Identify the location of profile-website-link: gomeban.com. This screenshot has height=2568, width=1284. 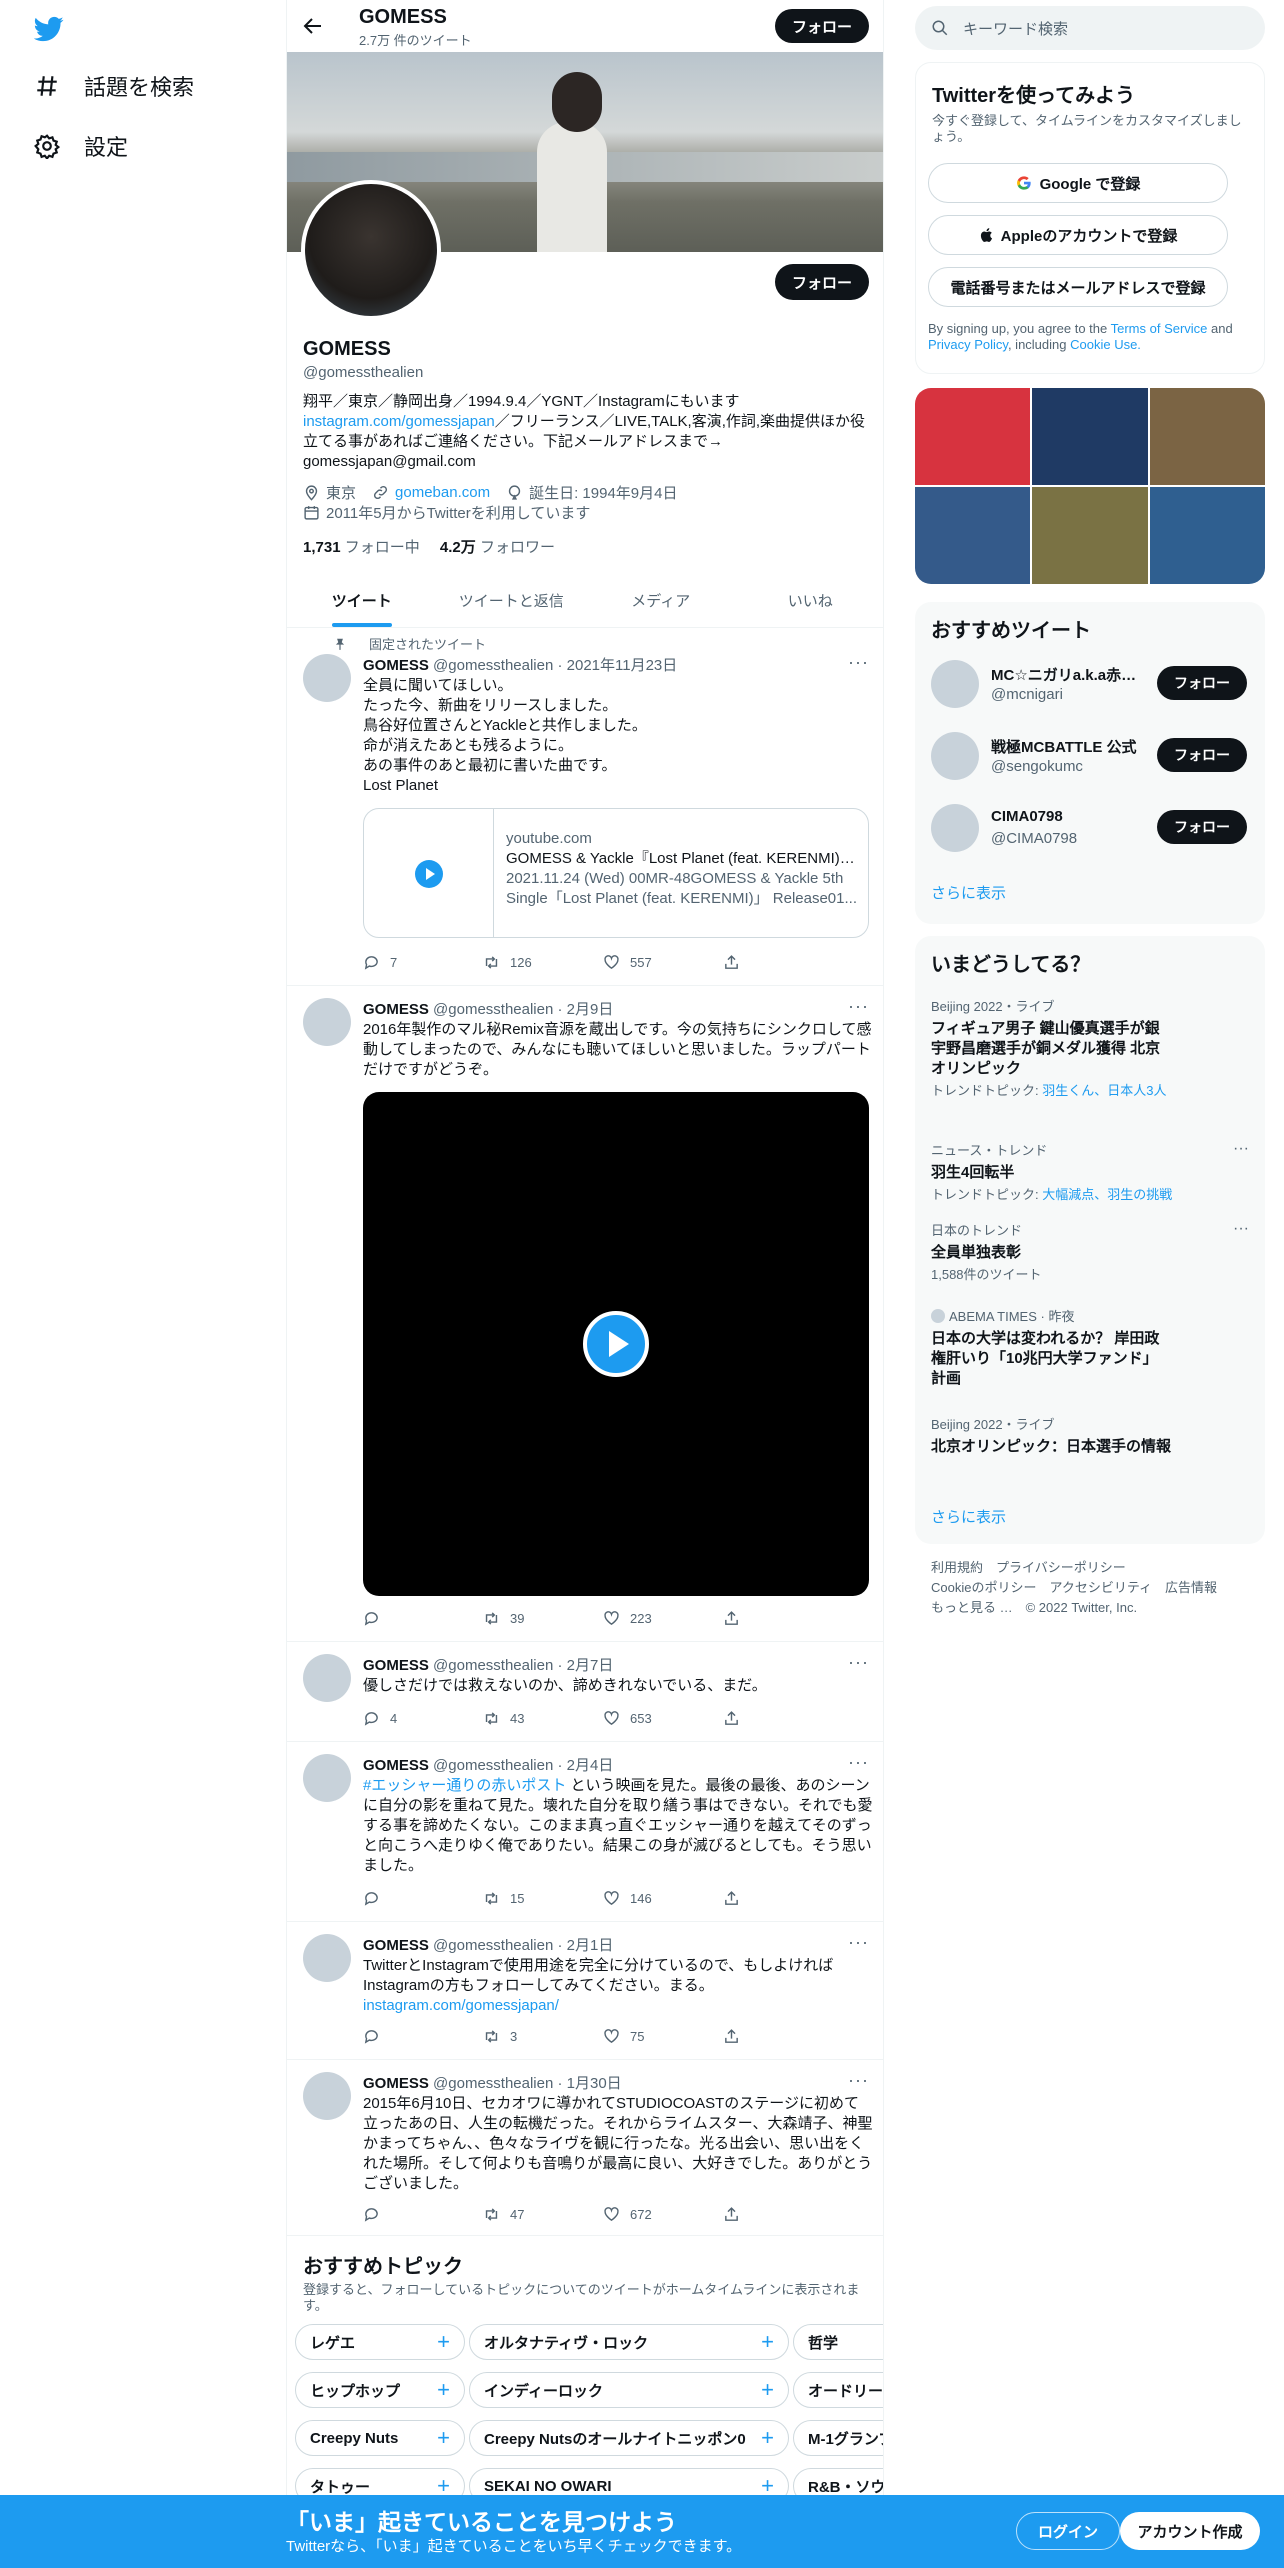
(442, 492).